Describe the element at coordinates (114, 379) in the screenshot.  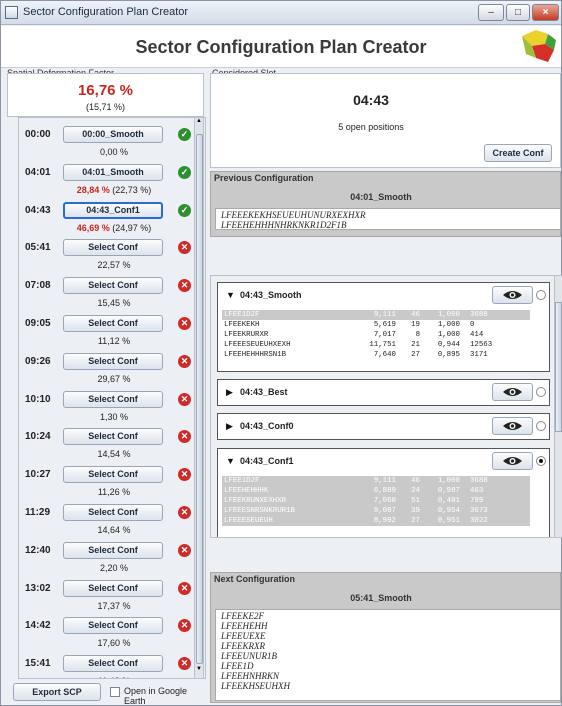
I see `slot-percentage: 29,67 %` at that location.